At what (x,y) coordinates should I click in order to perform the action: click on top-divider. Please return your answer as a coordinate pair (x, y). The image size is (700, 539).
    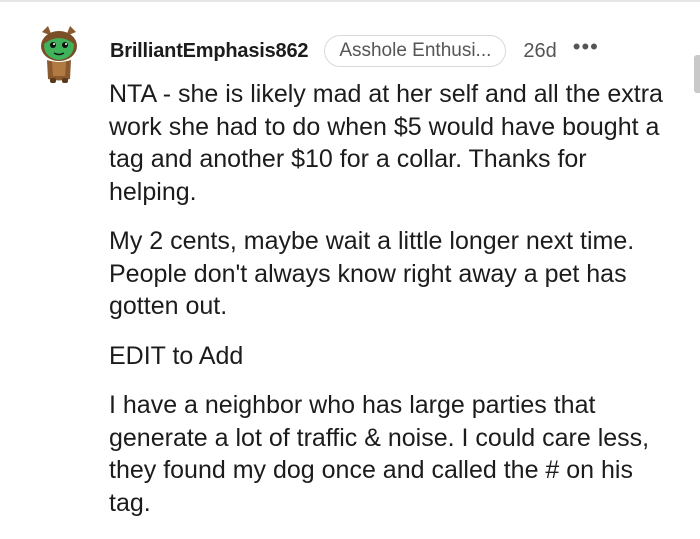
    Looking at the image, I should click on (350, 1).